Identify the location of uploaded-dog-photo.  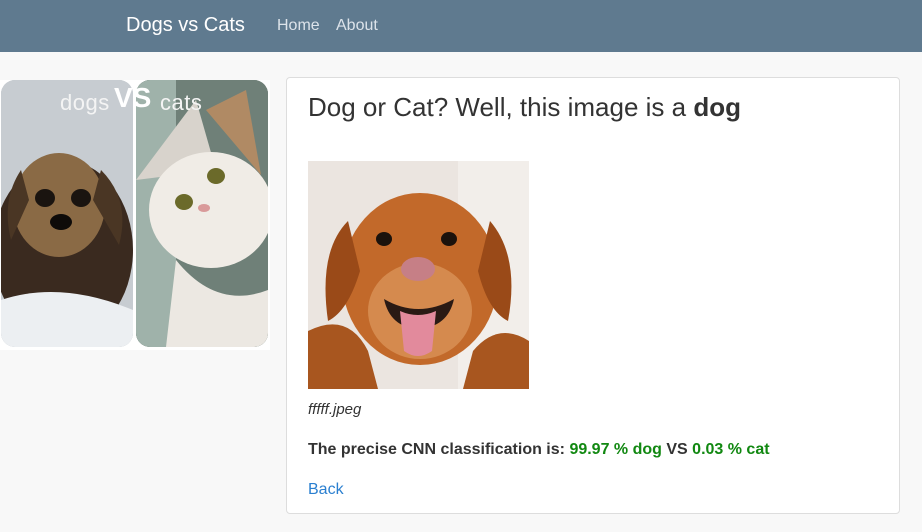
(418, 275).